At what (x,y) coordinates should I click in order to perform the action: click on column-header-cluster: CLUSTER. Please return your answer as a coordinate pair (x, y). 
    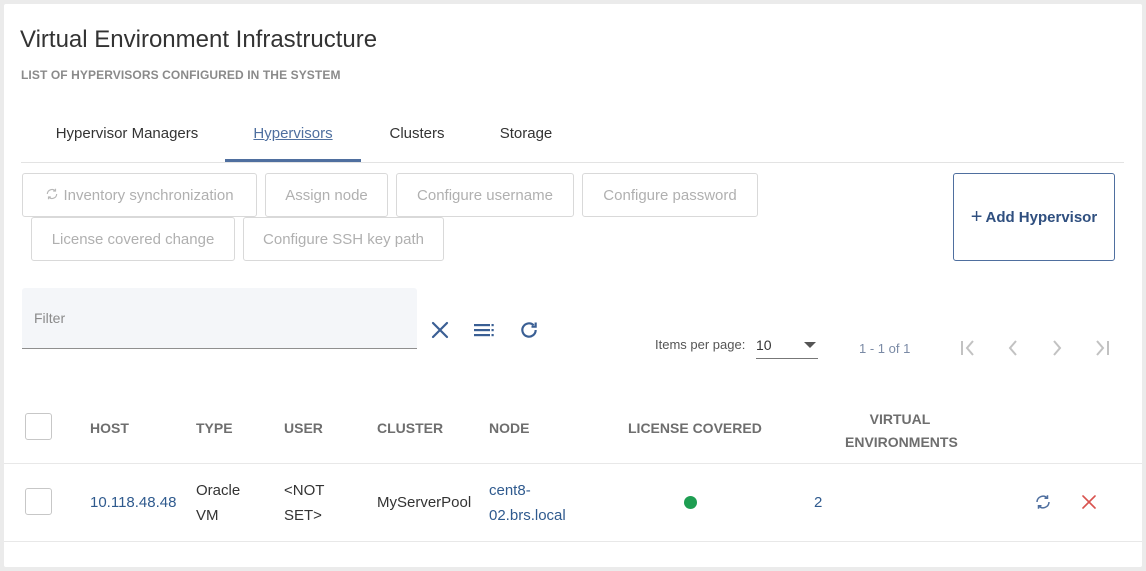
    Looking at the image, I should click on (410, 428).